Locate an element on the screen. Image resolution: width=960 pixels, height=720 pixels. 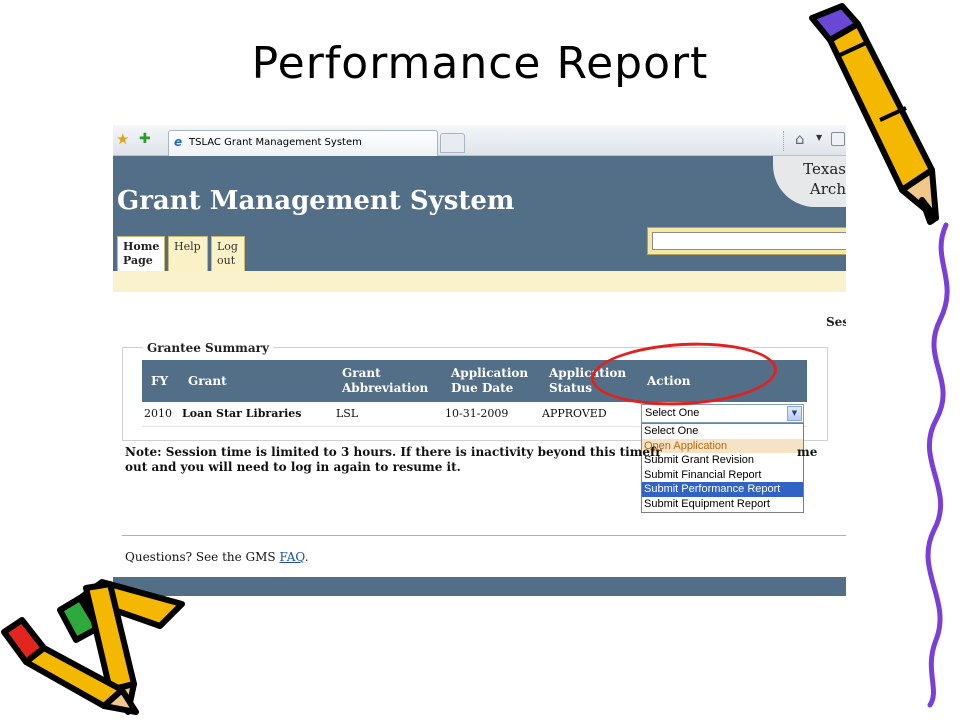
column-header-line: Abbreviation is located at coordinates (385, 388).